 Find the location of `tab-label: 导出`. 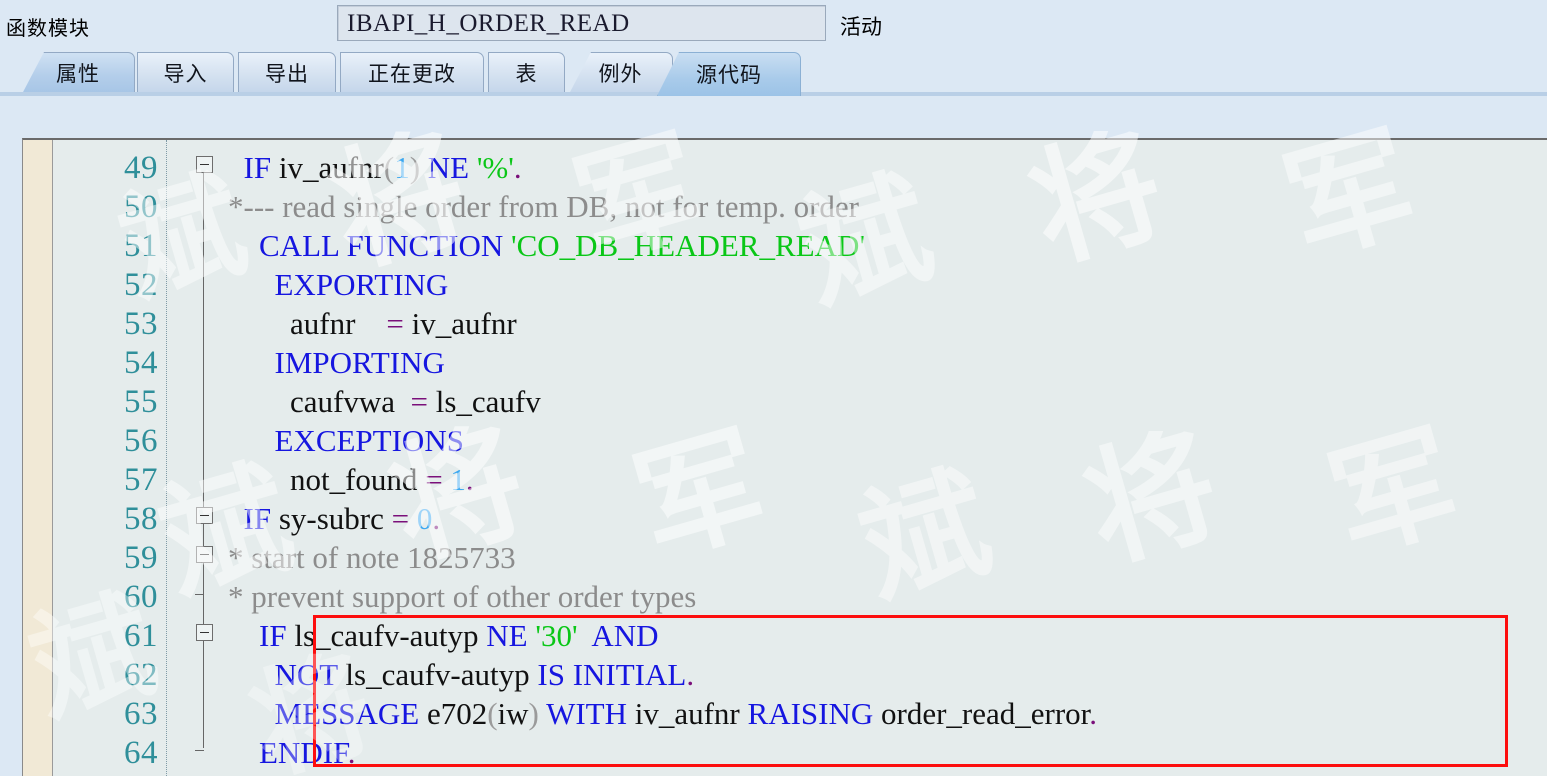

tab-label: 导出 is located at coordinates (287, 73).